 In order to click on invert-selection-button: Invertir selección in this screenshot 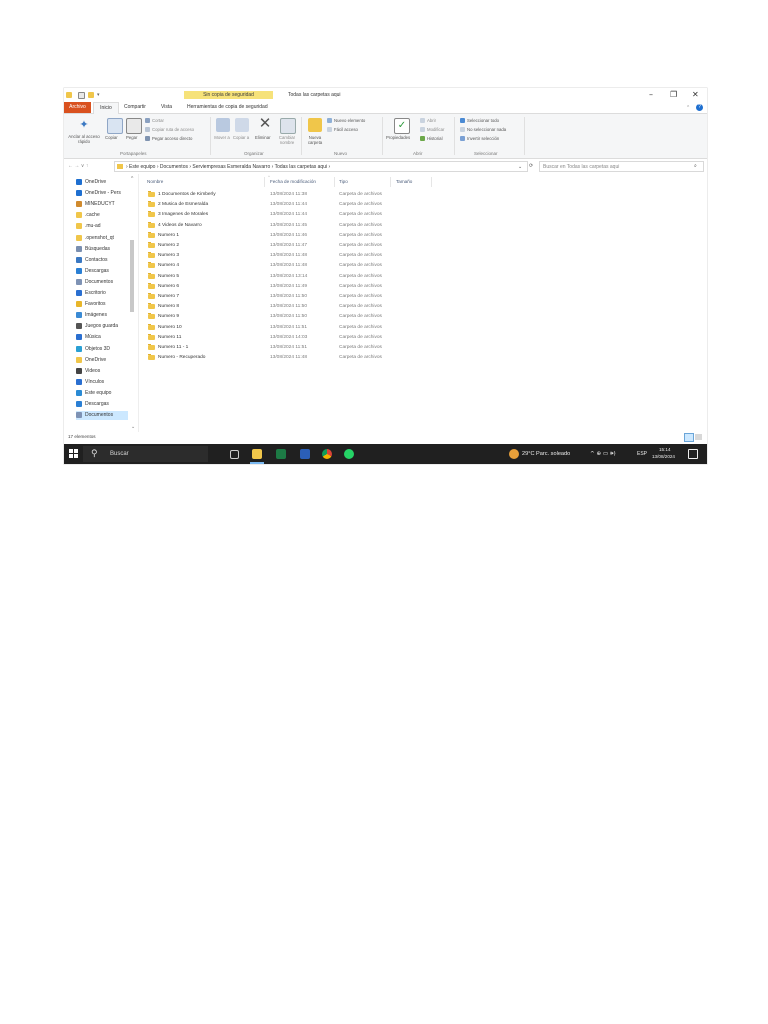, I will do `click(483, 138)`.